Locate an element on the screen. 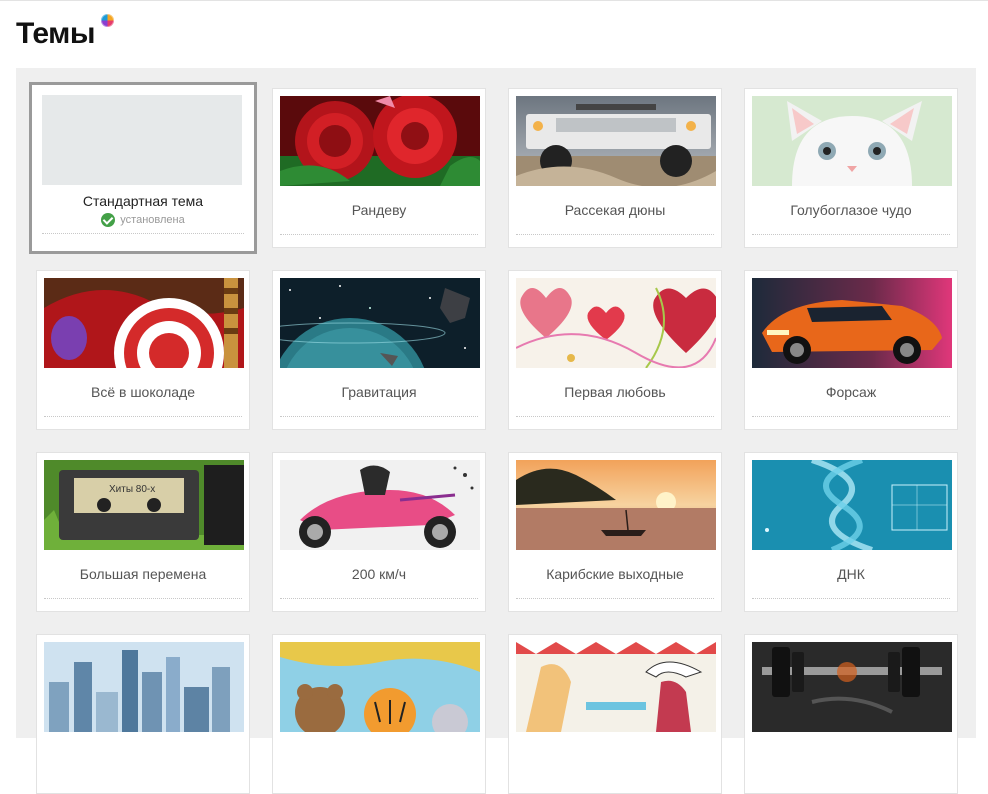 The height and width of the screenshot is (794, 988). theme-card-city is located at coordinates (143, 714).